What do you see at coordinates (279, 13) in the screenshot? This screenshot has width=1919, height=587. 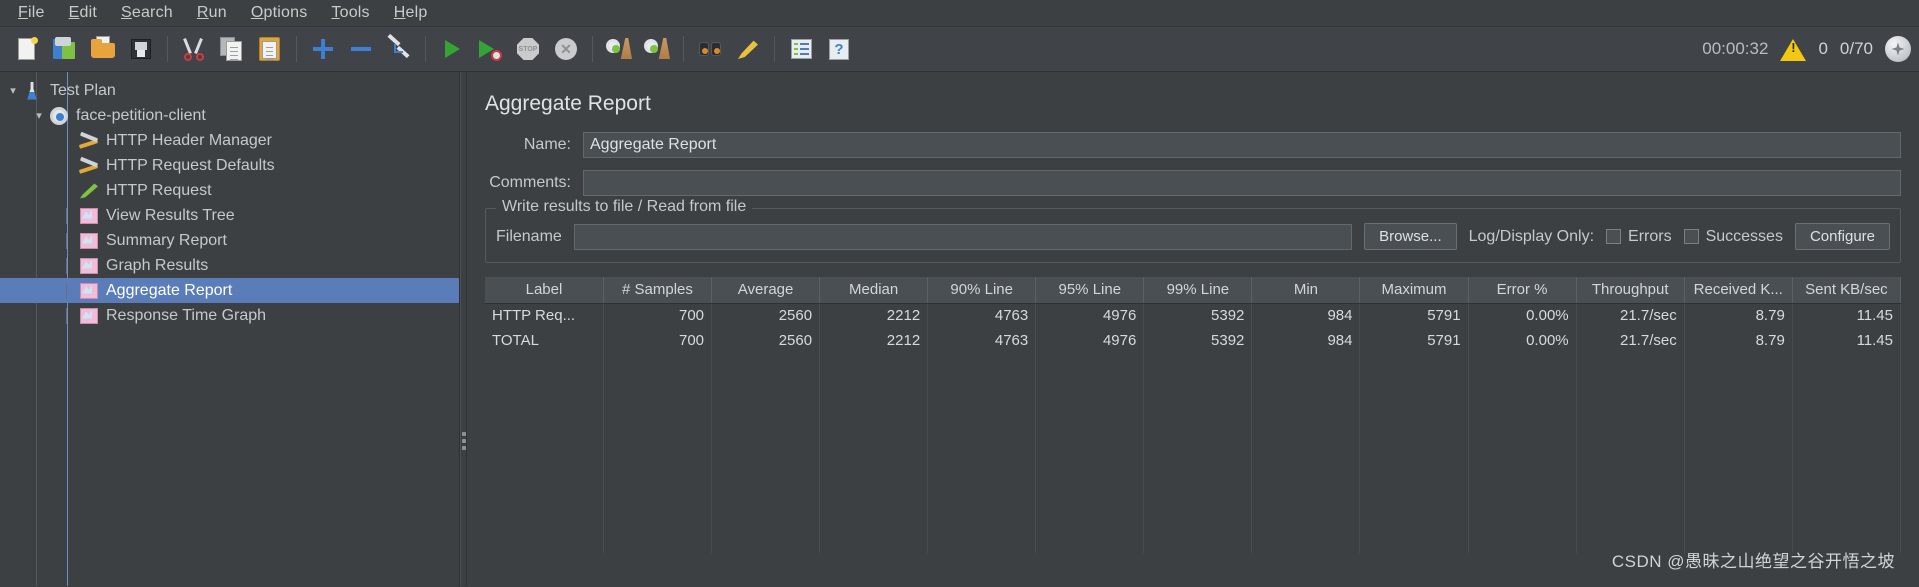 I see `menu-item-options: Options` at bounding box center [279, 13].